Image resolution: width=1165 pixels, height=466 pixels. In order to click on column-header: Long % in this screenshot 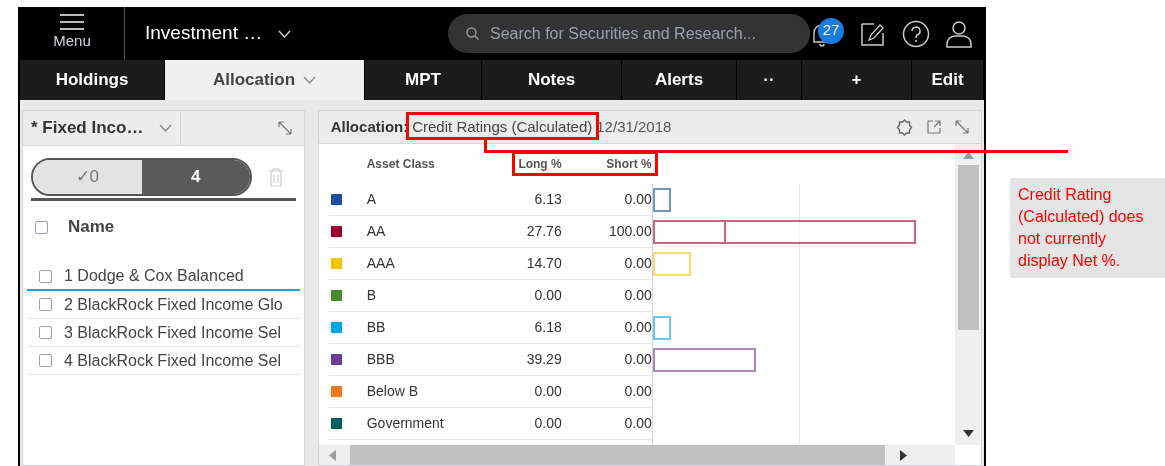, I will do `click(539, 164)`.